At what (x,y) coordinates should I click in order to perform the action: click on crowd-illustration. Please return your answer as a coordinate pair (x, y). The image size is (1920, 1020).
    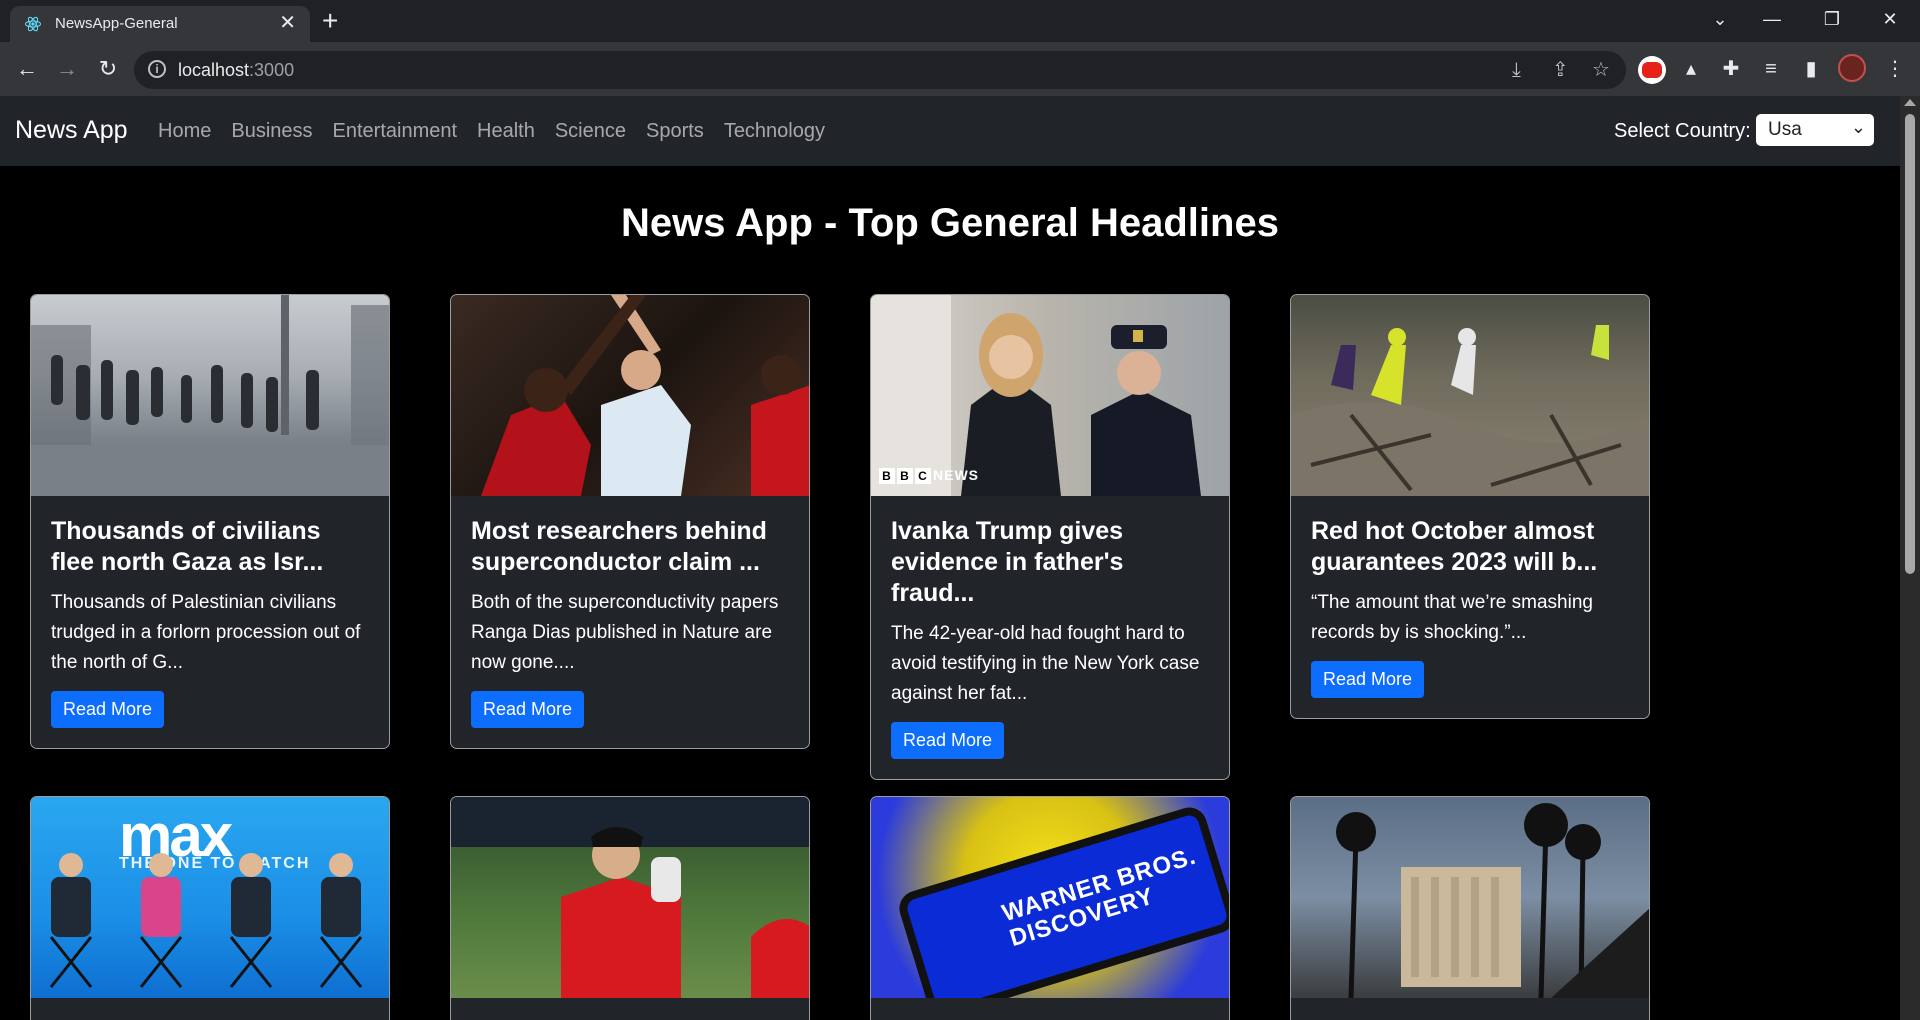
    Looking at the image, I should click on (210, 395).